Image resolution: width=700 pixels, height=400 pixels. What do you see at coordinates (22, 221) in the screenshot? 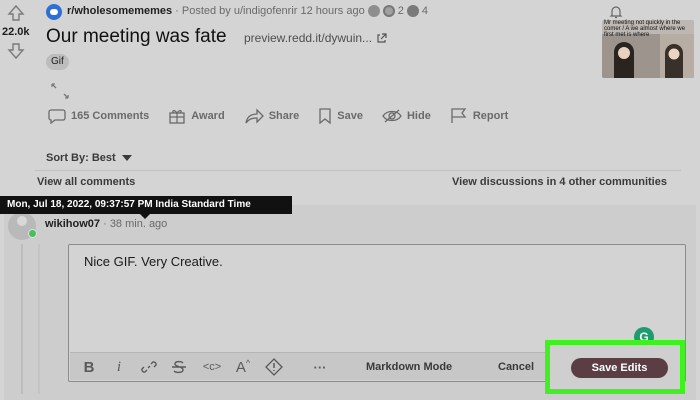
I see `avatar-head` at bounding box center [22, 221].